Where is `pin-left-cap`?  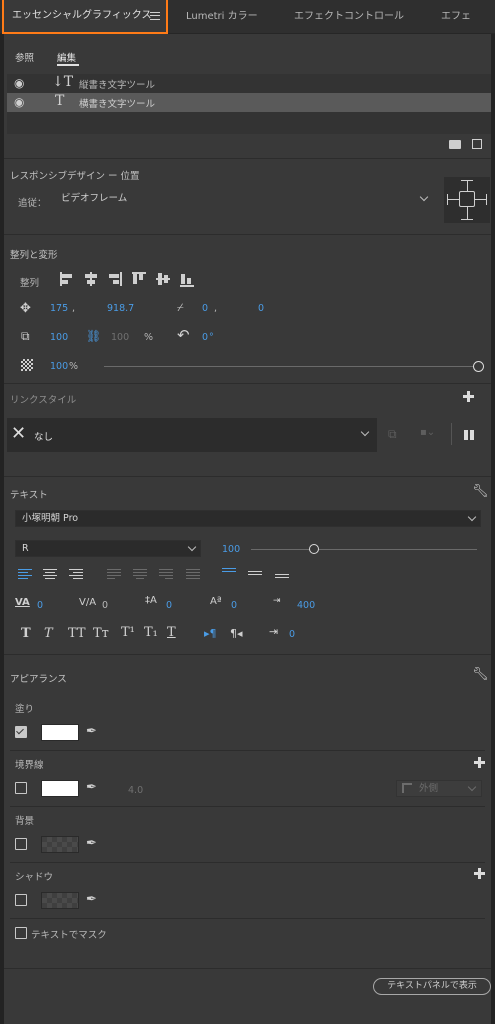
pin-left-cap is located at coordinates (448, 199).